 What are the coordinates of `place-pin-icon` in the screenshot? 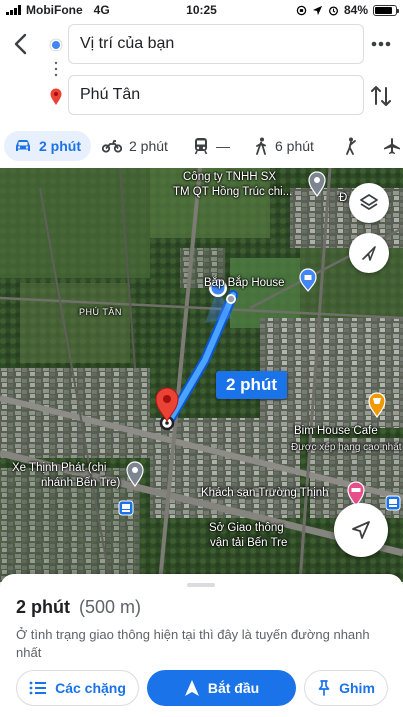 It's located at (317, 184).